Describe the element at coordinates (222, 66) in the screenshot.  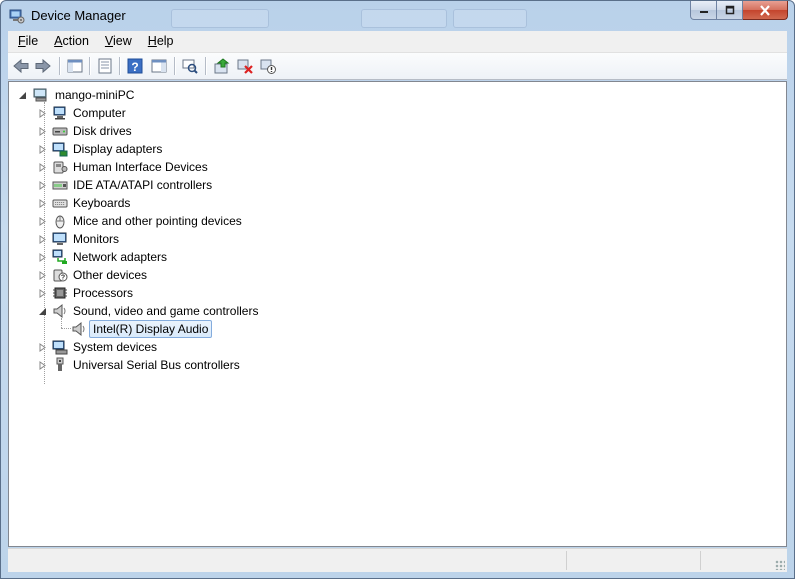
I see `update-driver-icon` at that location.